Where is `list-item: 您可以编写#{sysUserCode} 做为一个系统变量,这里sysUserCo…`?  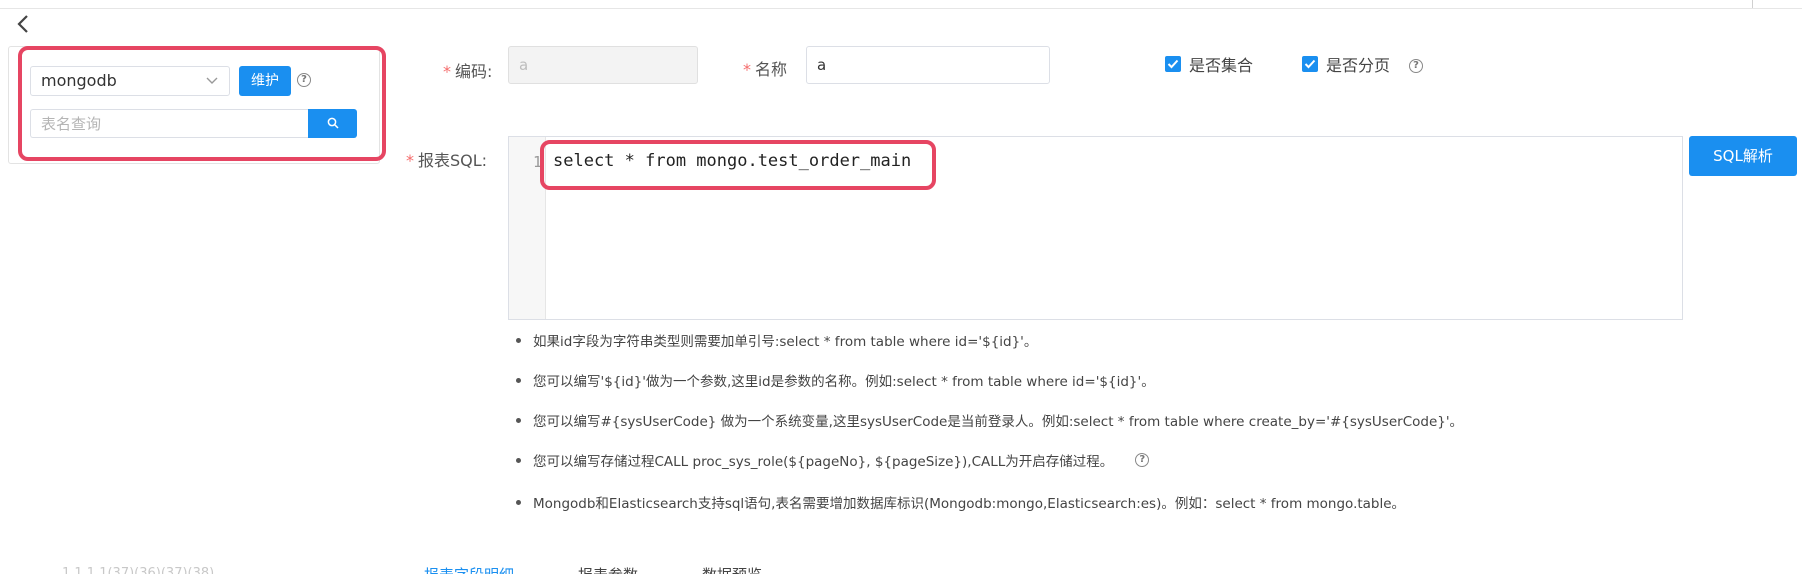
list-item: 您可以编写#{sysUserCode} 做为一个系统变量,这里sysUserCo… is located at coordinates (989, 420).